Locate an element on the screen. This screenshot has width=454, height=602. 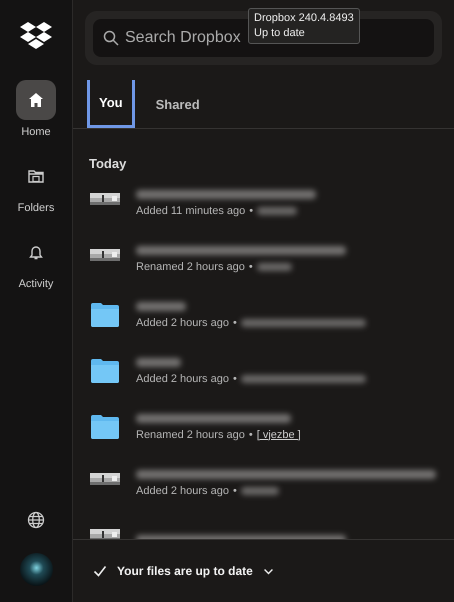
activity-text: Added 11 minutes ago is located at coordinates (191, 210).